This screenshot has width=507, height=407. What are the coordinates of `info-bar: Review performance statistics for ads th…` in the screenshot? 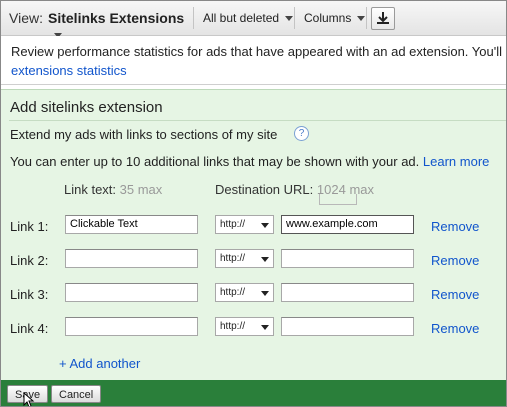 It's located at (253, 60).